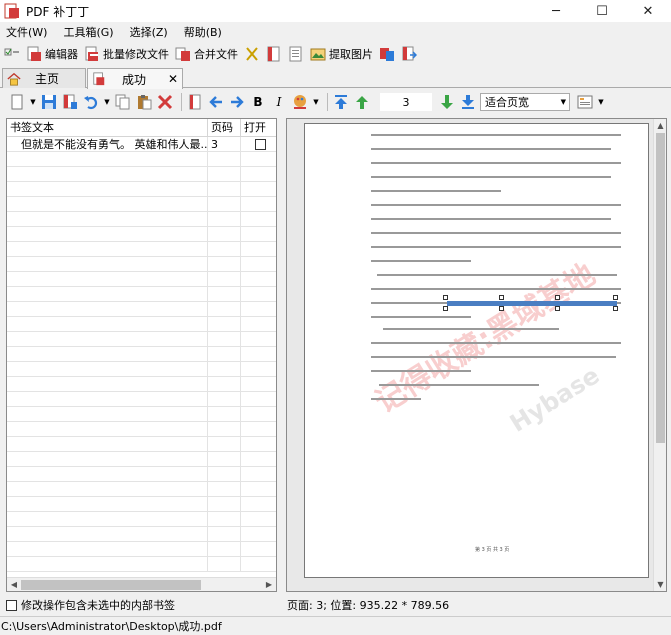 The width and height of the screenshot is (671, 635). I want to click on minimize-button: ─, so click(556, 11).